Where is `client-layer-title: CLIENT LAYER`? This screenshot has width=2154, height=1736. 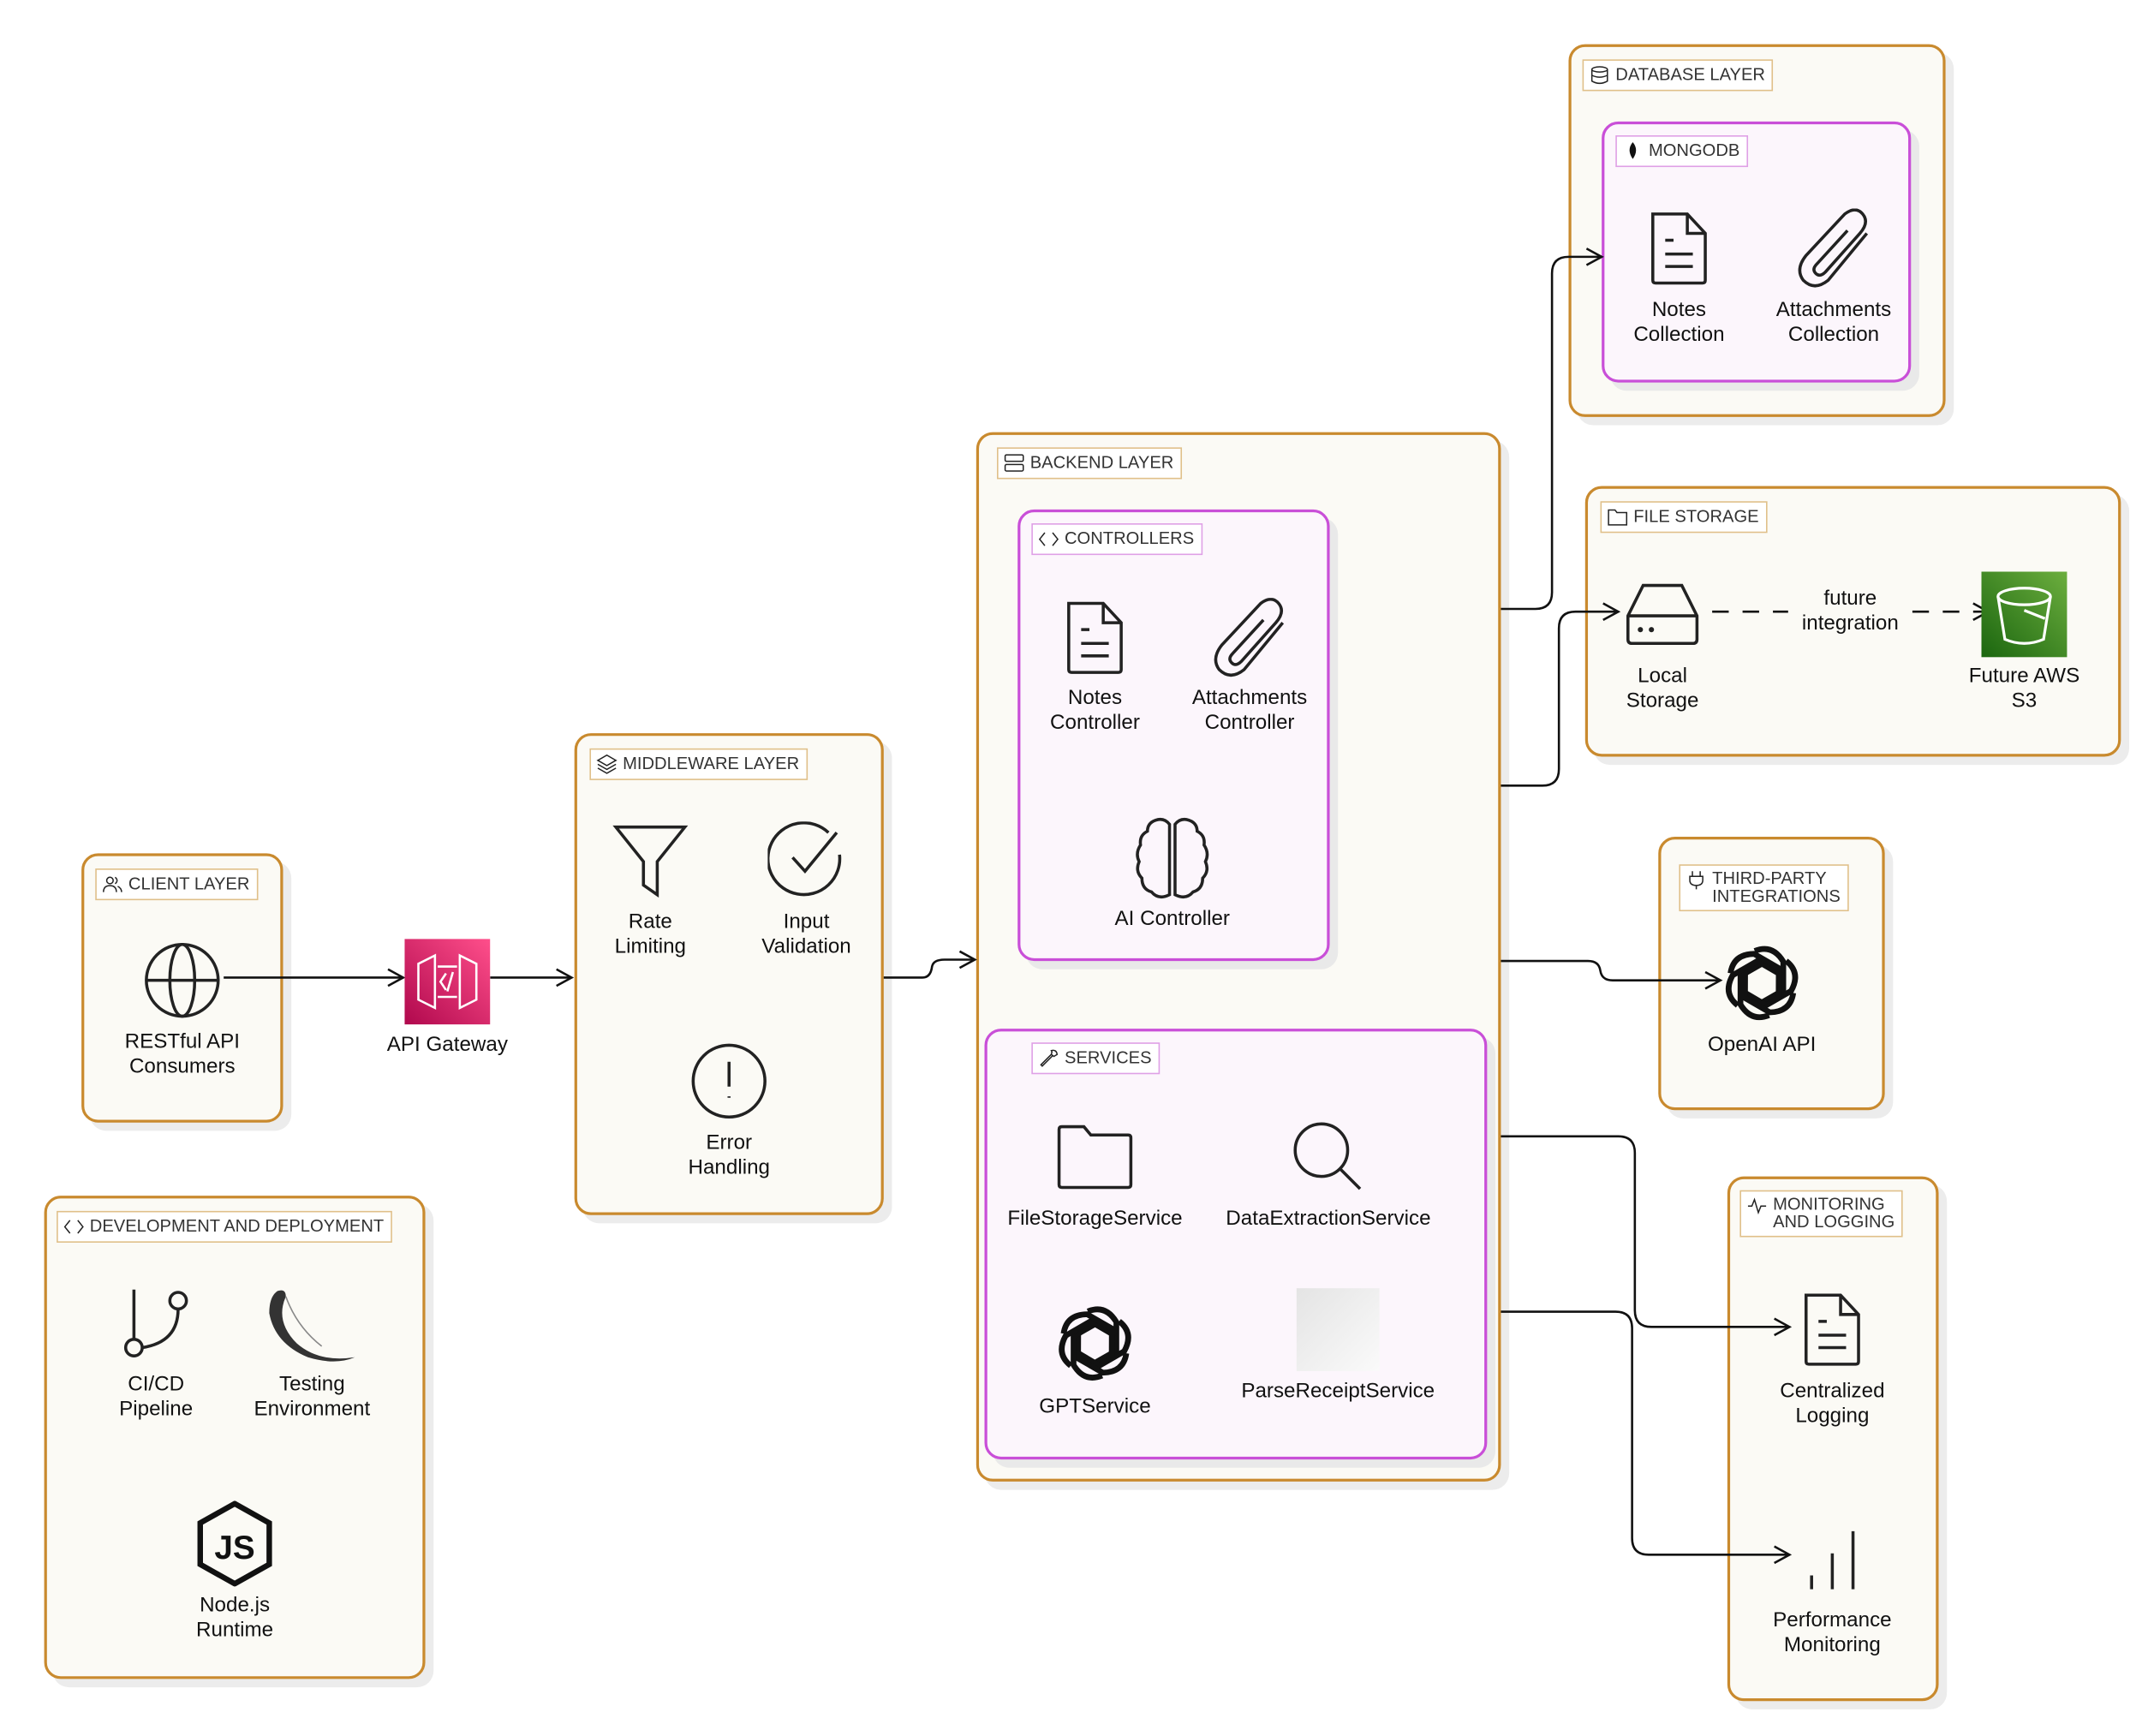
client-layer-title: CLIENT LAYER is located at coordinates (177, 884).